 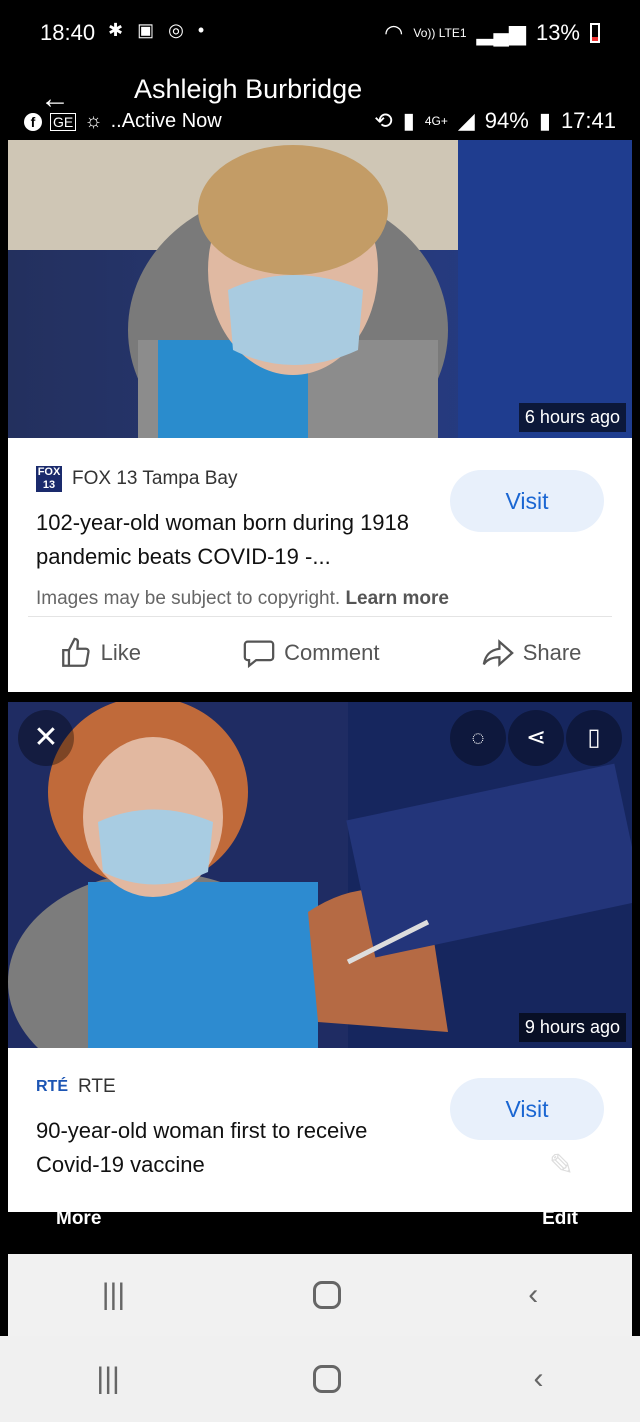 What do you see at coordinates (440, 33) in the screenshot?
I see `signal-label: Vo)) LTE1` at bounding box center [440, 33].